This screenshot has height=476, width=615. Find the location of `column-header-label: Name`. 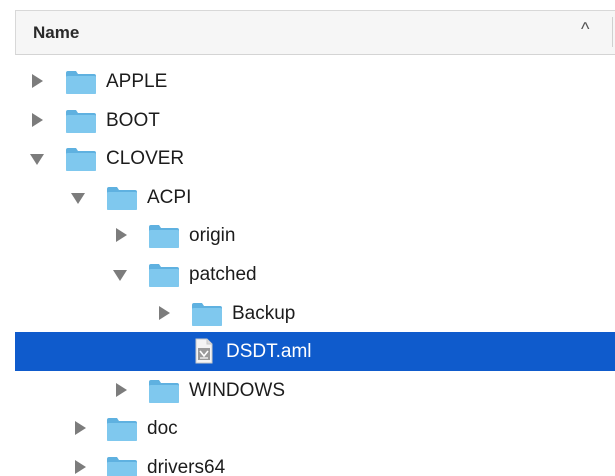

column-header-label: Name is located at coordinates (56, 32).